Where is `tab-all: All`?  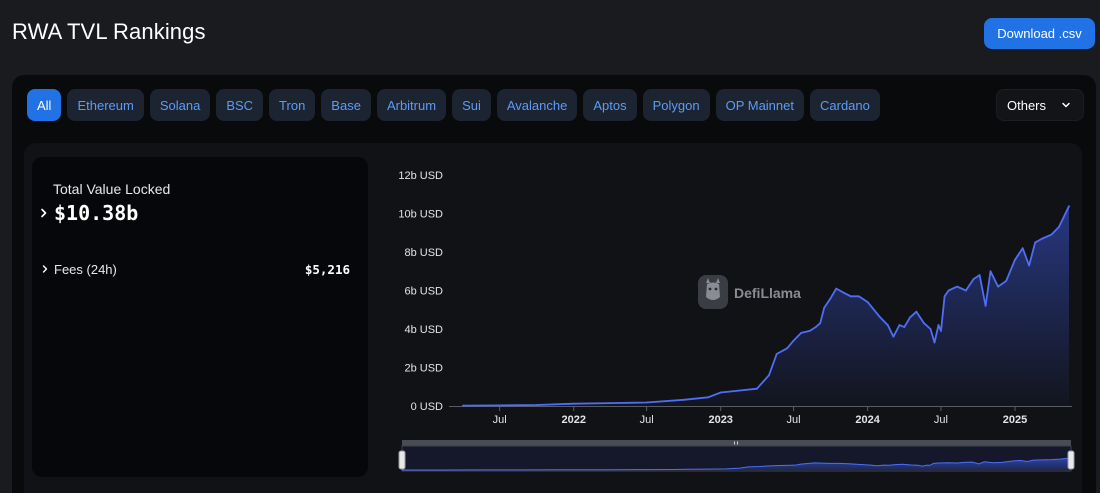
tab-all: All is located at coordinates (44, 105).